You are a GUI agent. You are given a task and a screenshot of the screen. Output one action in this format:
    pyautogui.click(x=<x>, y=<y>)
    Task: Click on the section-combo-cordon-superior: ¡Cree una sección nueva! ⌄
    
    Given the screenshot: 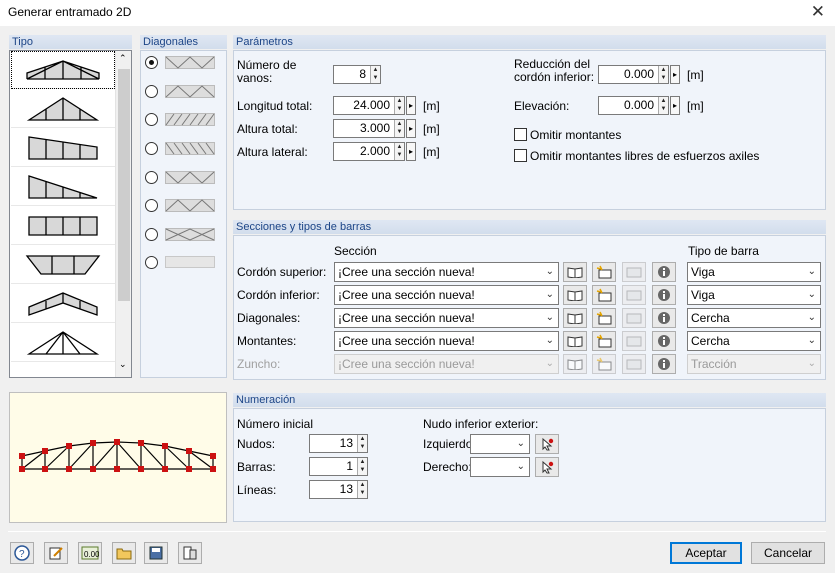 What is the action you would take?
    pyautogui.click(x=446, y=272)
    